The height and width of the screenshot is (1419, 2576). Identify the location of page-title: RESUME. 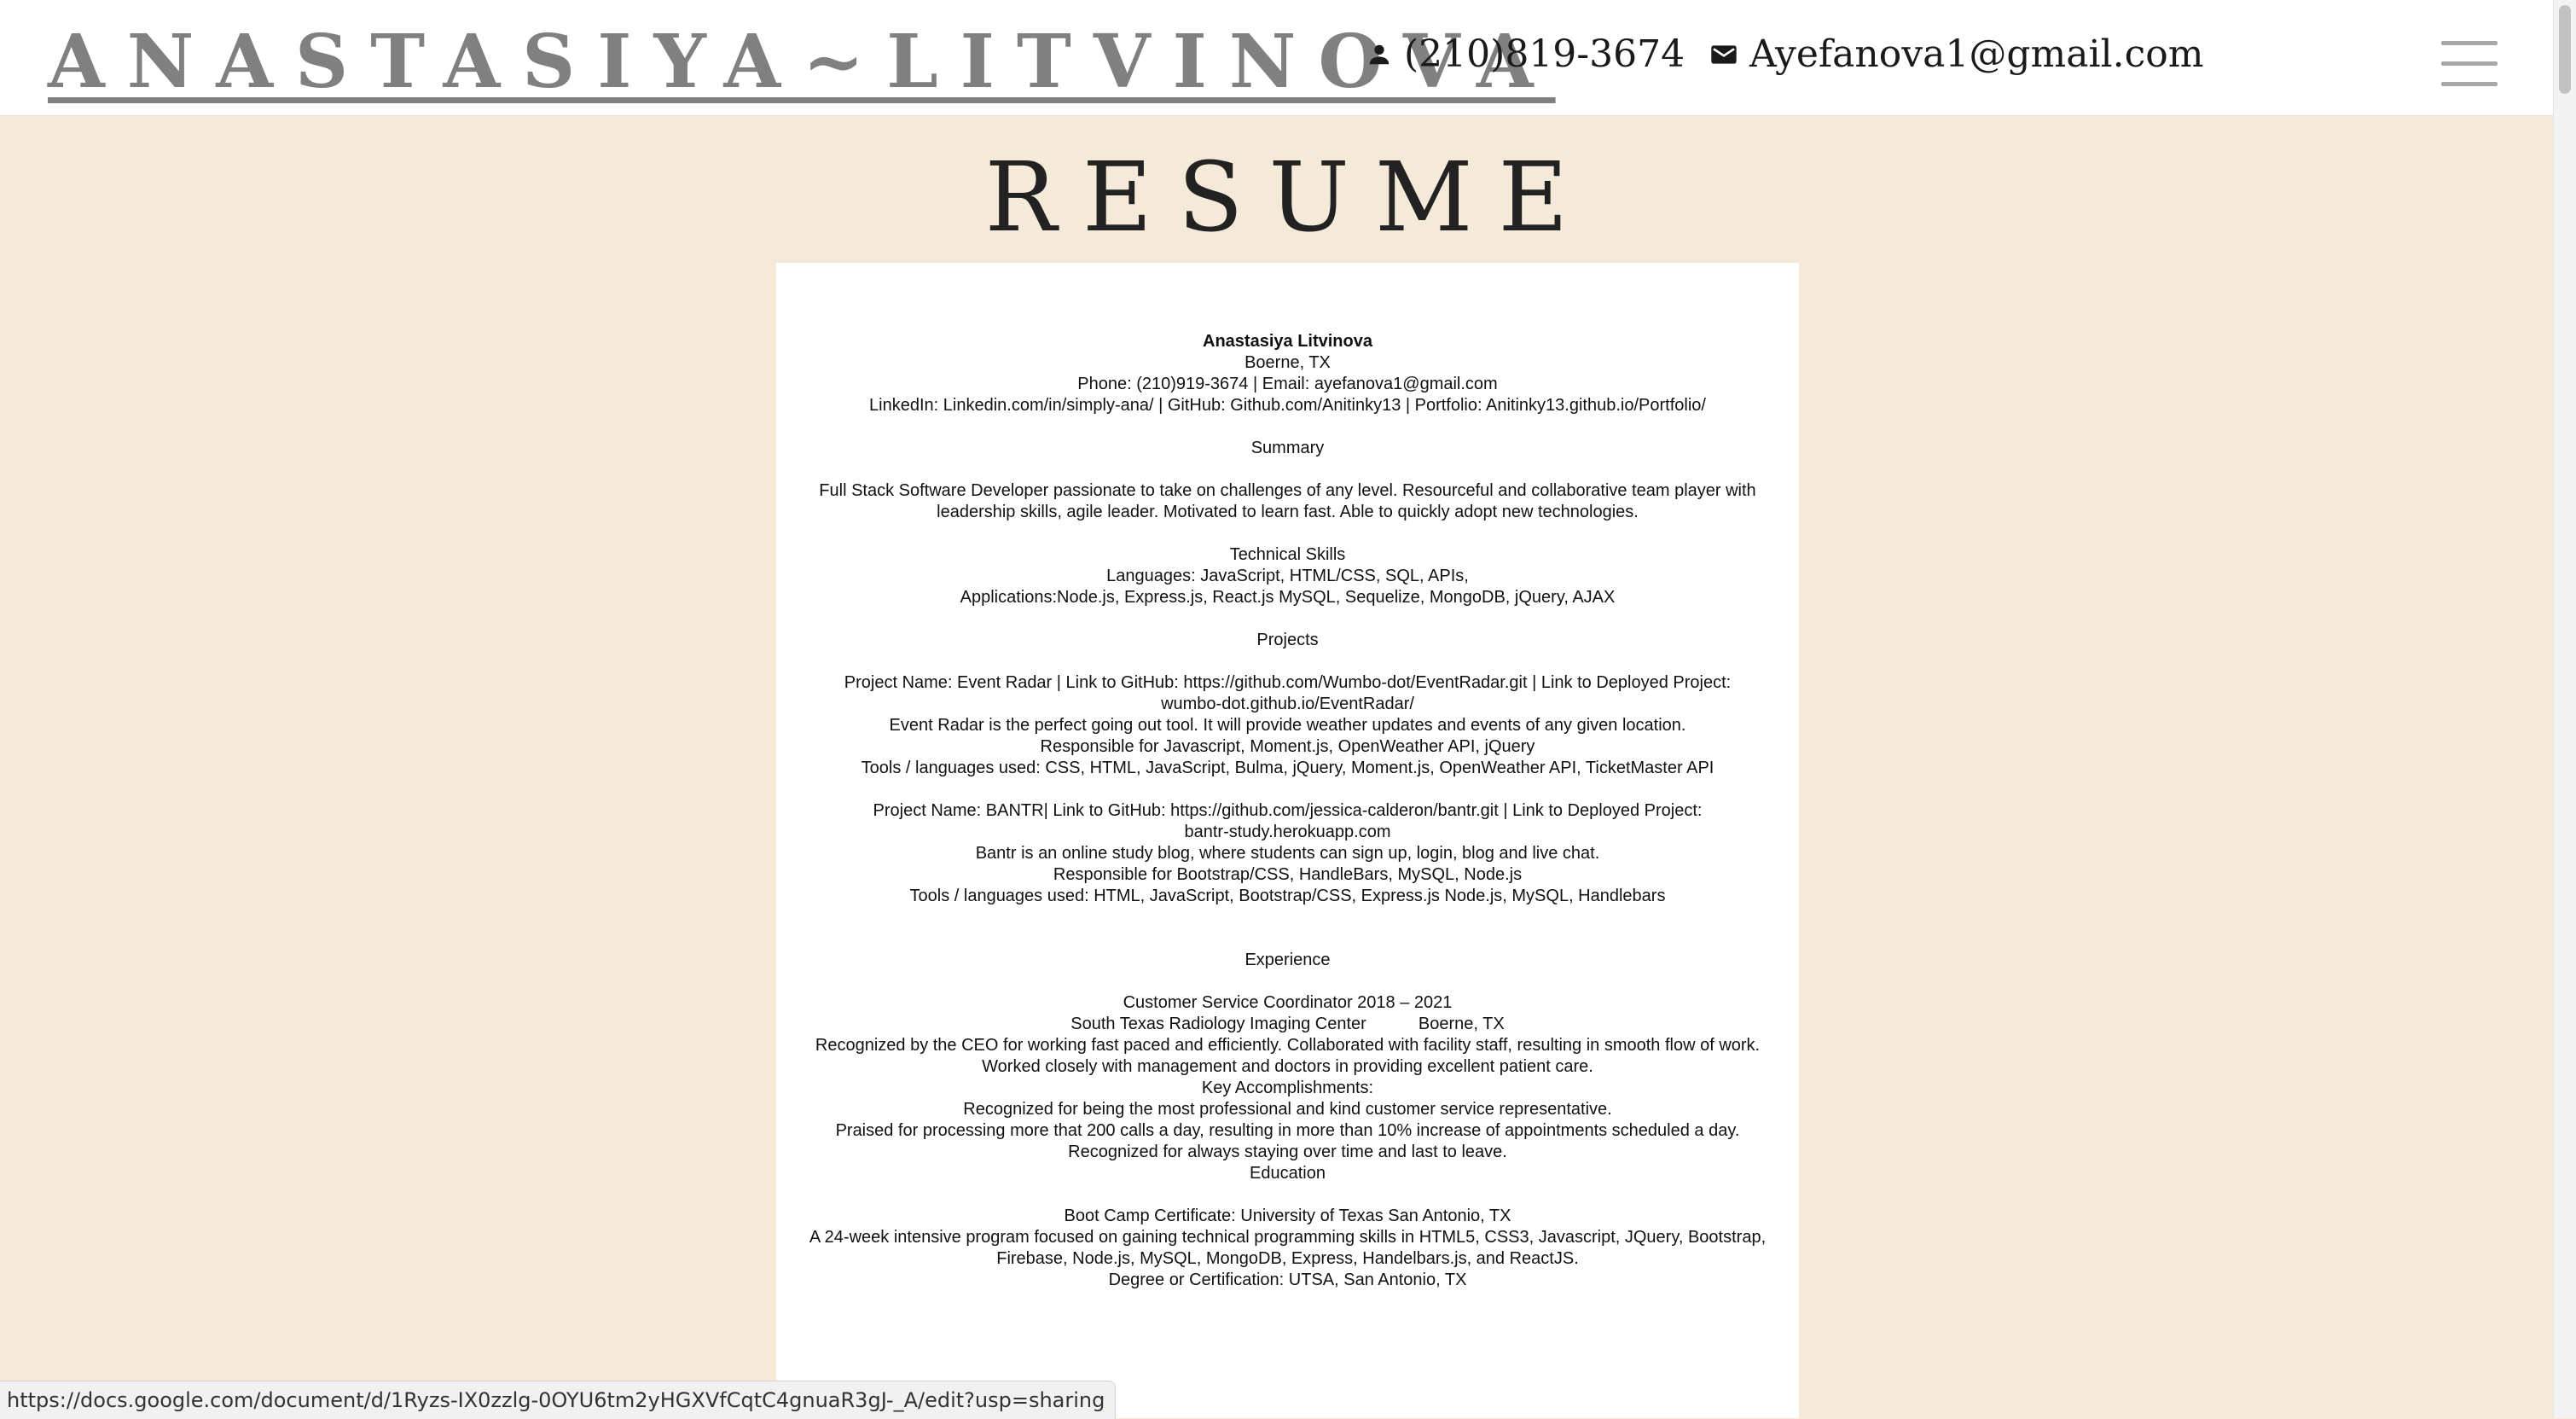
(1289, 198).